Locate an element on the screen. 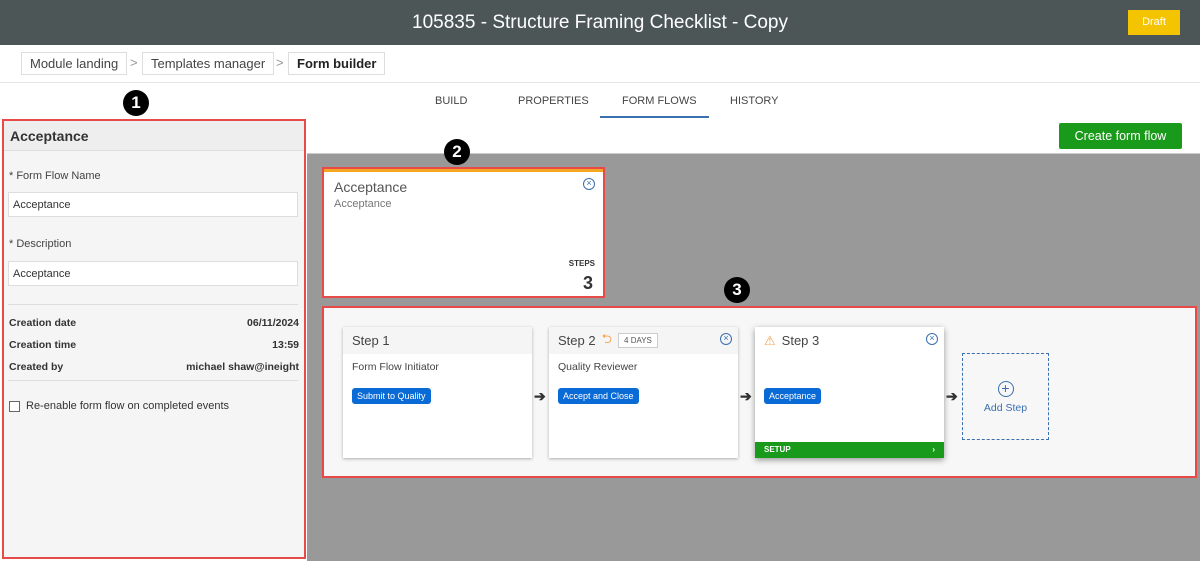 Image resolution: width=1200 pixels, height=561 pixels. steps-label: STEPS is located at coordinates (581, 263).